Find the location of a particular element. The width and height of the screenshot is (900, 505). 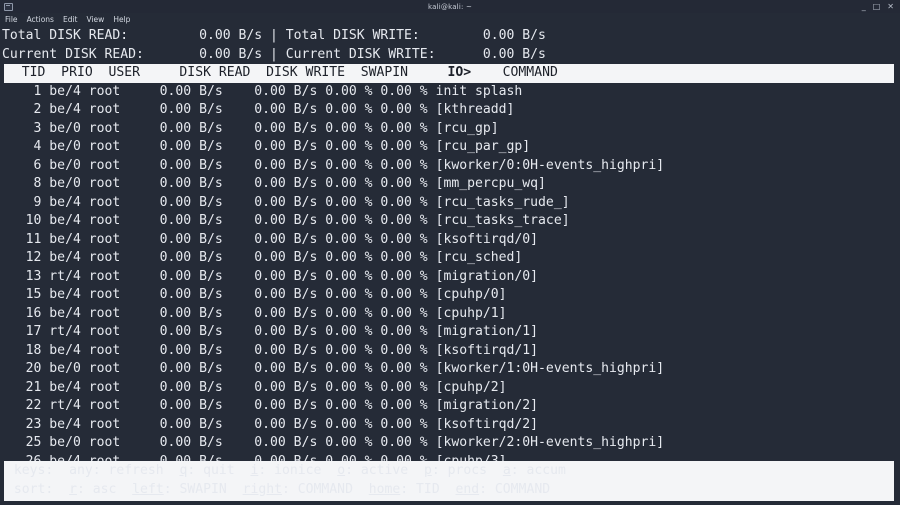

status-sort-right-action: : COMMAND is located at coordinates (317, 489).